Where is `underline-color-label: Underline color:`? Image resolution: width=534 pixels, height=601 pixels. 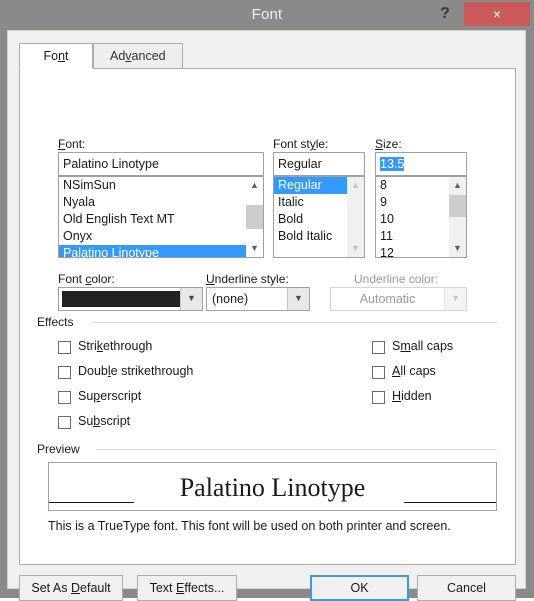
underline-color-label: Underline color: is located at coordinates (396, 279).